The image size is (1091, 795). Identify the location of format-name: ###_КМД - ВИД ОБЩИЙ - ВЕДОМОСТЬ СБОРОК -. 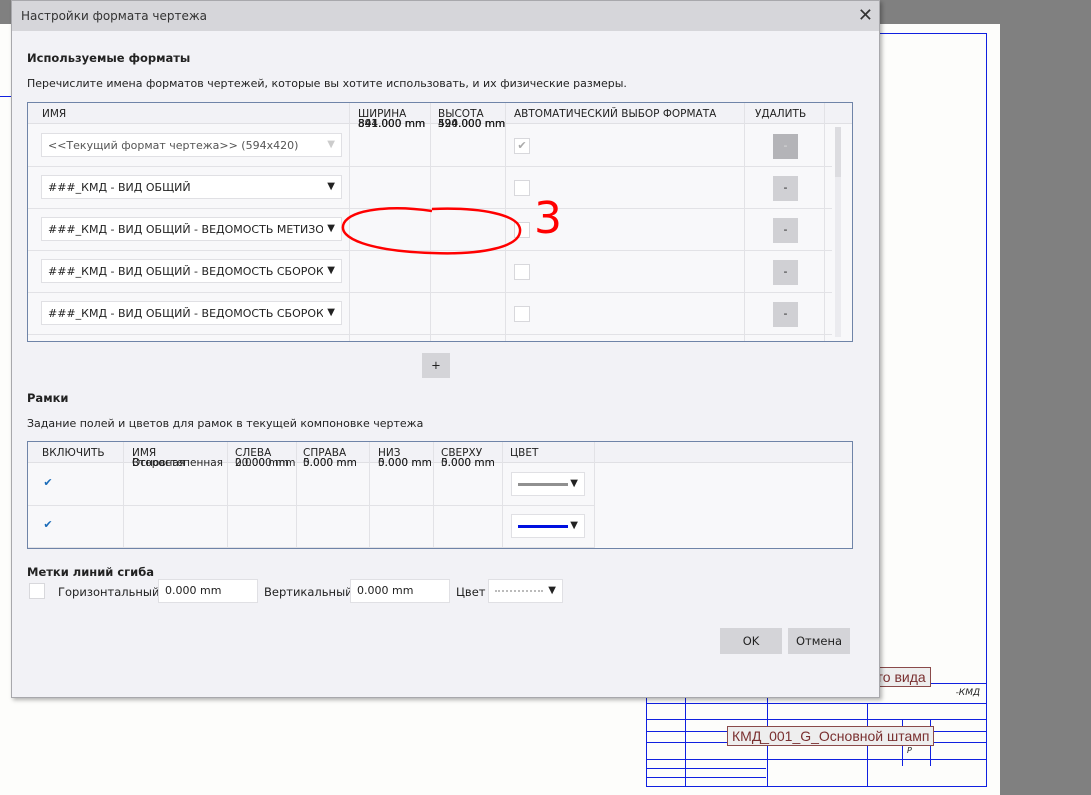
(185, 313).